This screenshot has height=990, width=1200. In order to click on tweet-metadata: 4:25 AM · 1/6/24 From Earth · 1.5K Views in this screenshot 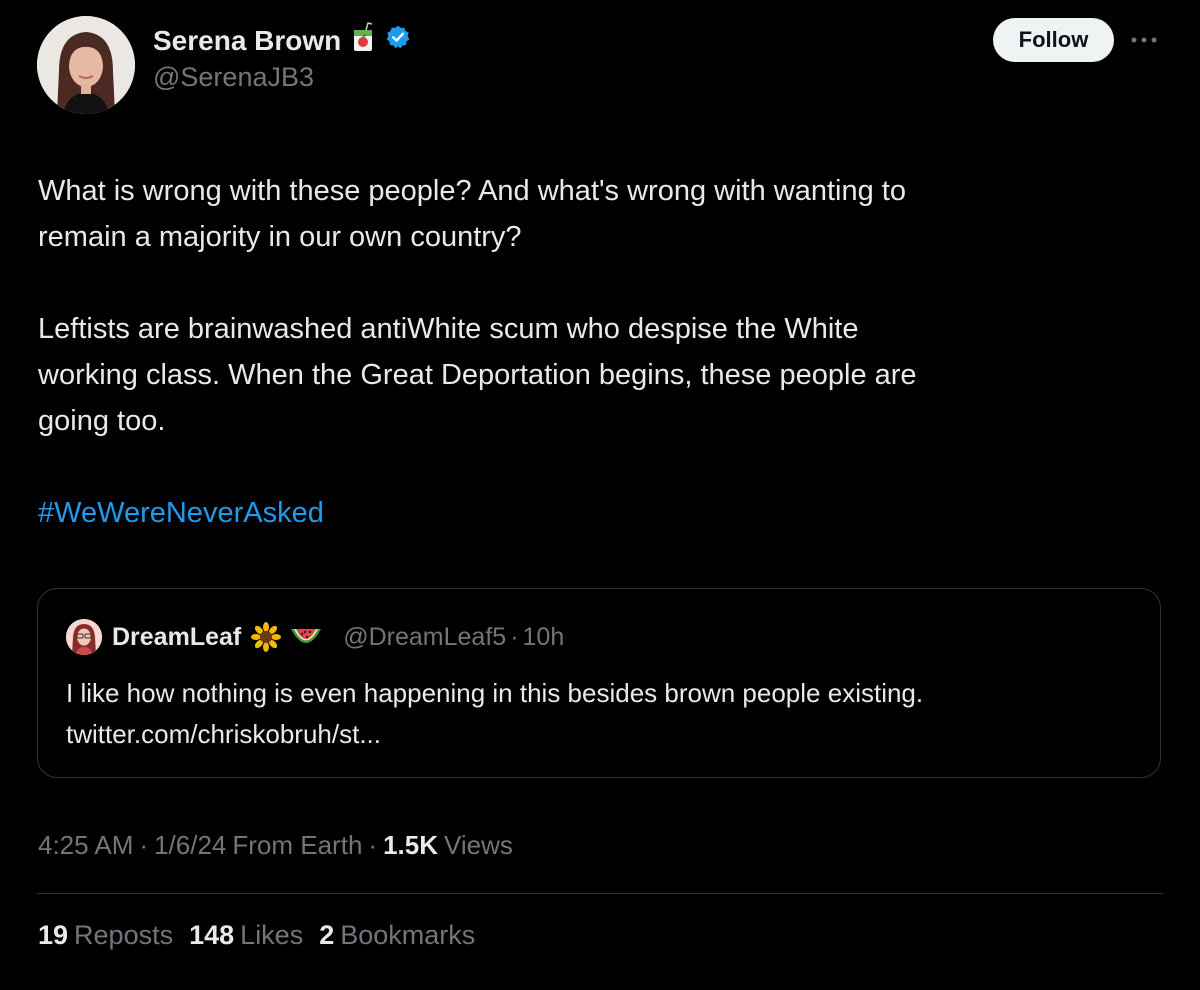, I will do `click(275, 845)`.